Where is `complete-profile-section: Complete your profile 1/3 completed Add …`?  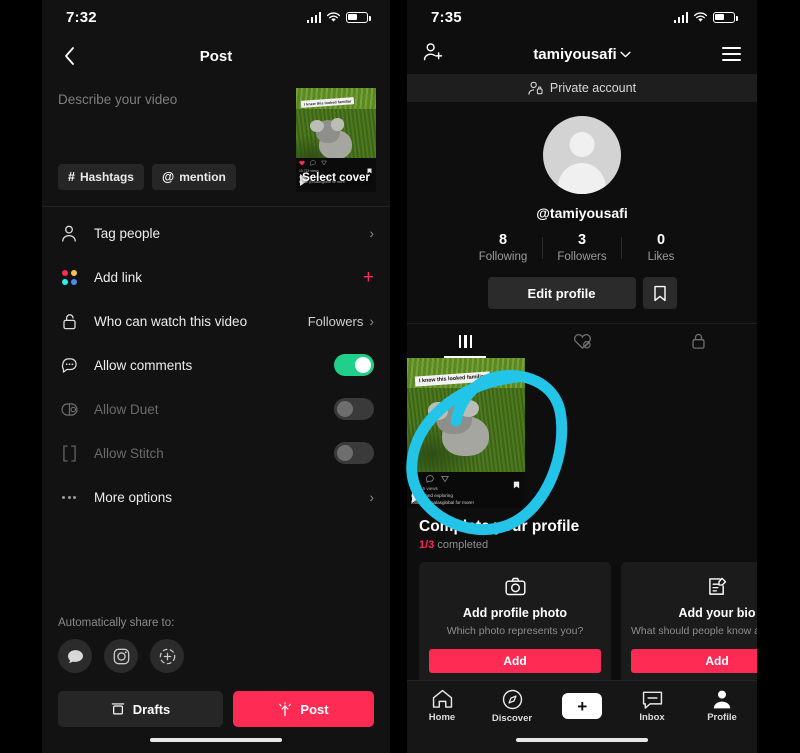 complete-profile-section: Complete your profile 1/3 completed Add … is located at coordinates (582, 596).